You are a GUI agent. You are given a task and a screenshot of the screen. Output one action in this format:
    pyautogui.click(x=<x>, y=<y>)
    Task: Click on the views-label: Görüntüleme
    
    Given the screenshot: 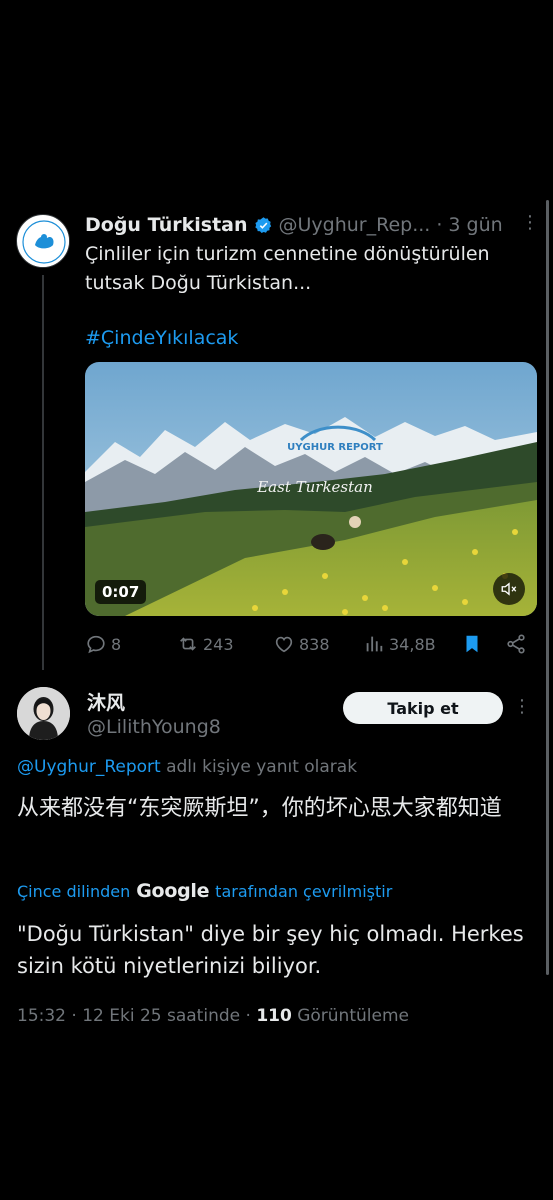 What is the action you would take?
    pyautogui.click(x=353, y=1016)
    